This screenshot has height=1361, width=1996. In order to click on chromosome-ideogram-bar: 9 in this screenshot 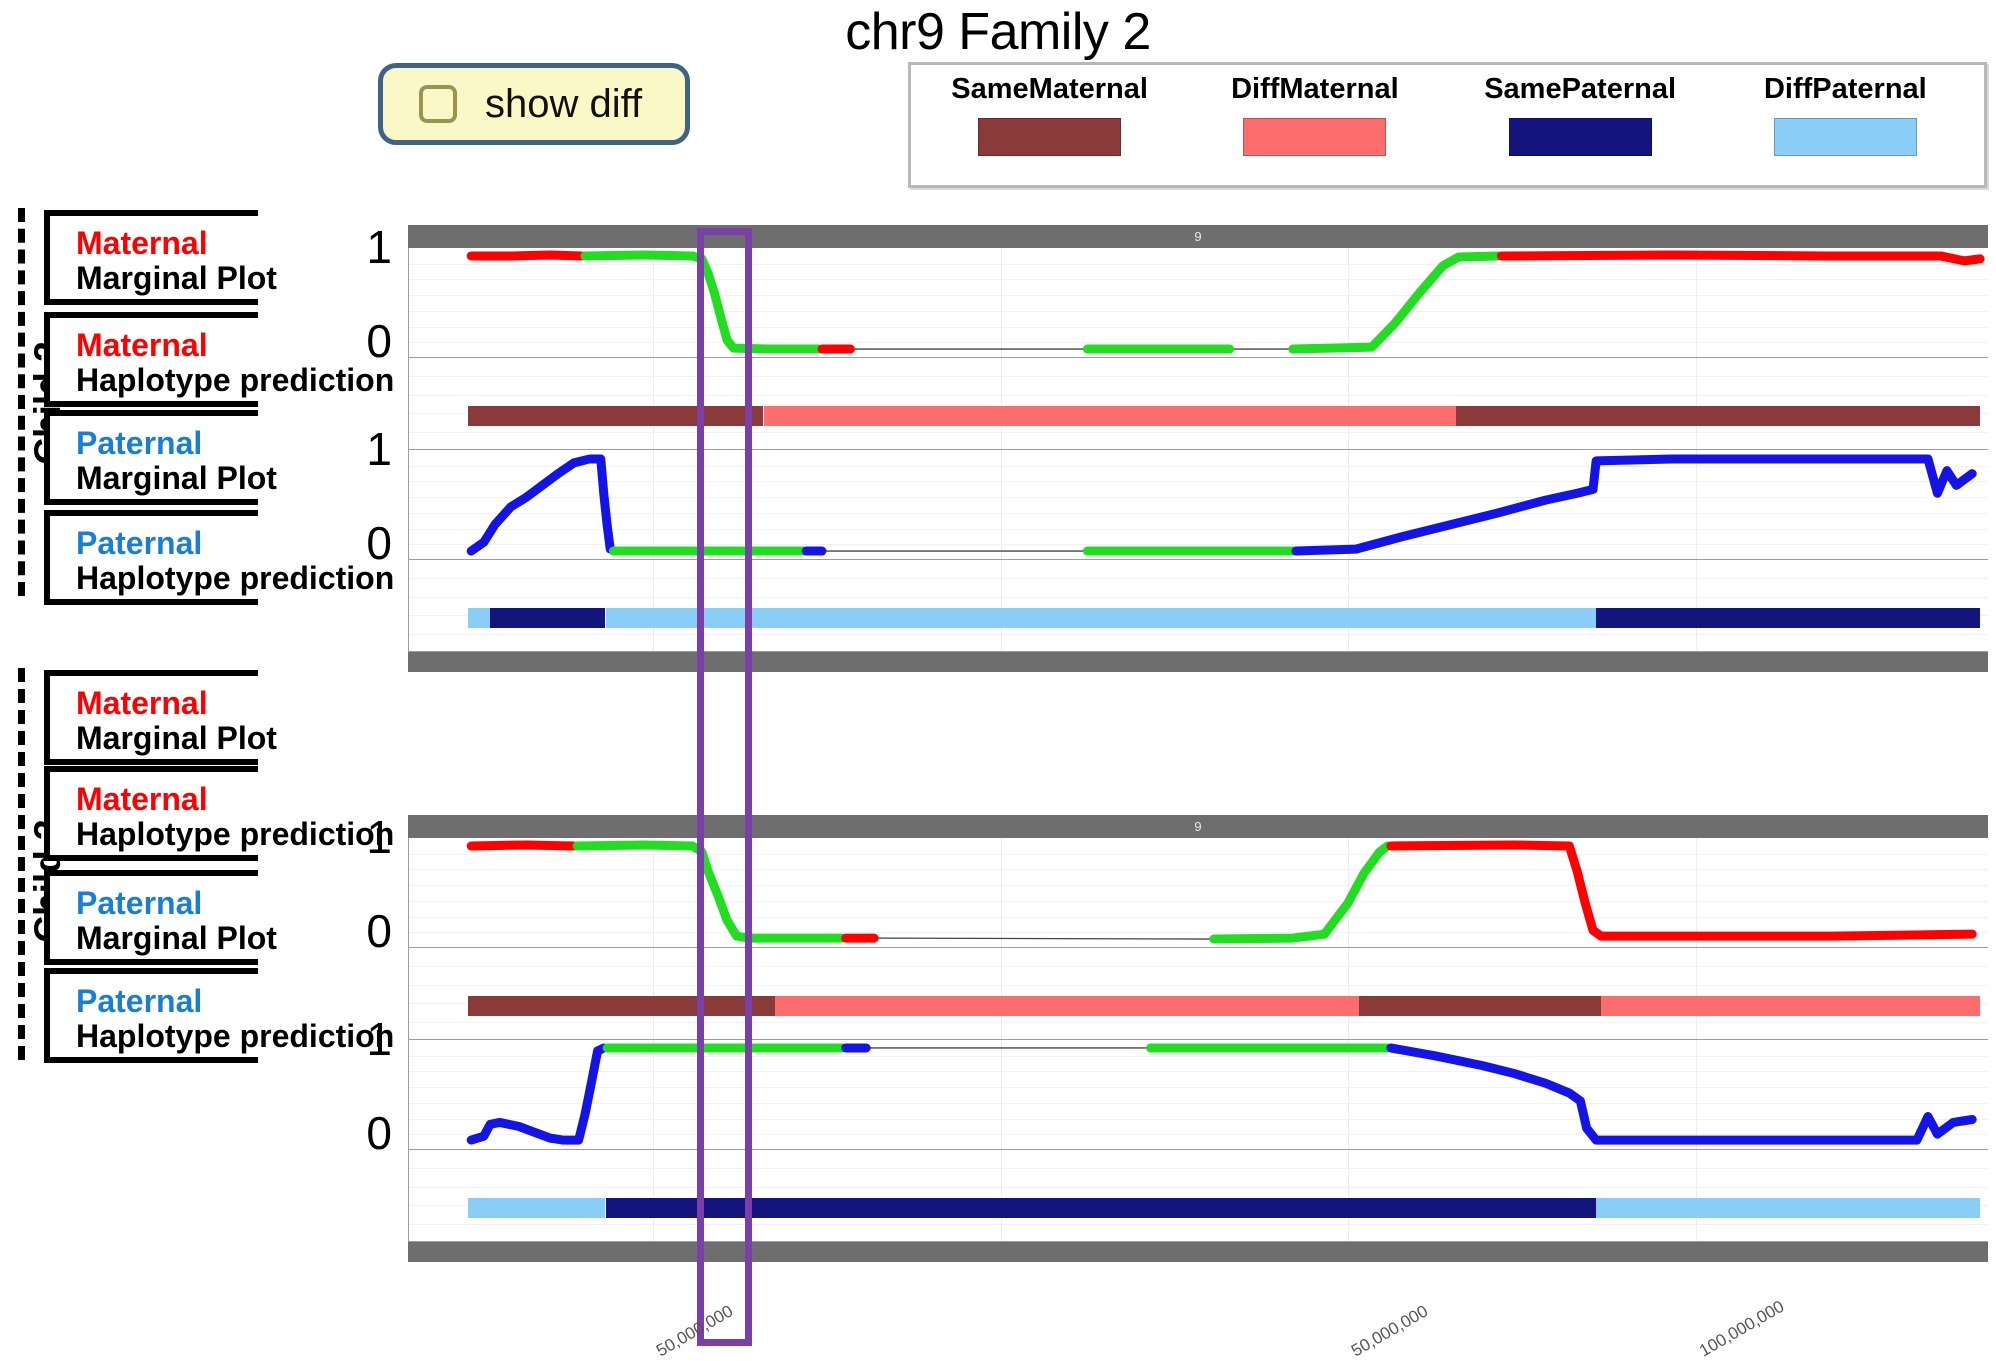, I will do `click(1198, 826)`.